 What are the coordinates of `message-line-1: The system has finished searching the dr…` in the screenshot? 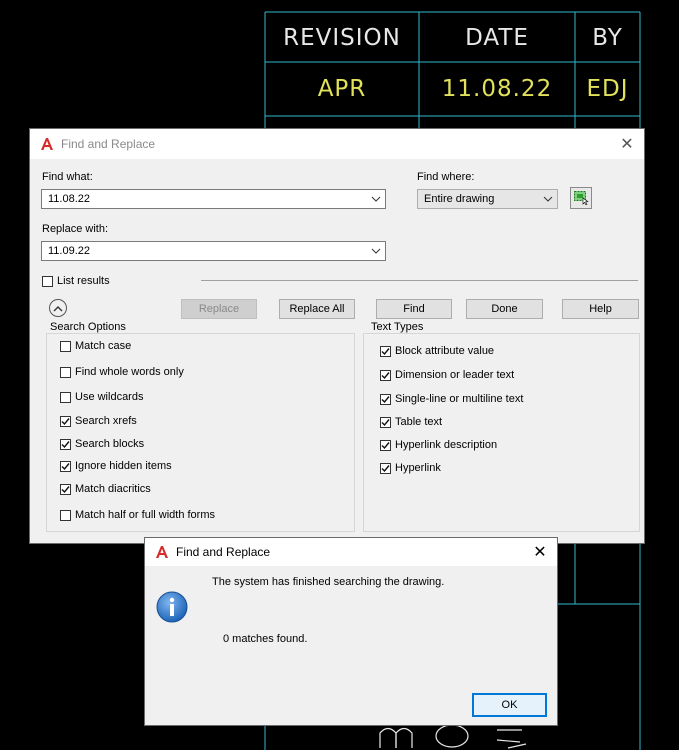 It's located at (328, 582).